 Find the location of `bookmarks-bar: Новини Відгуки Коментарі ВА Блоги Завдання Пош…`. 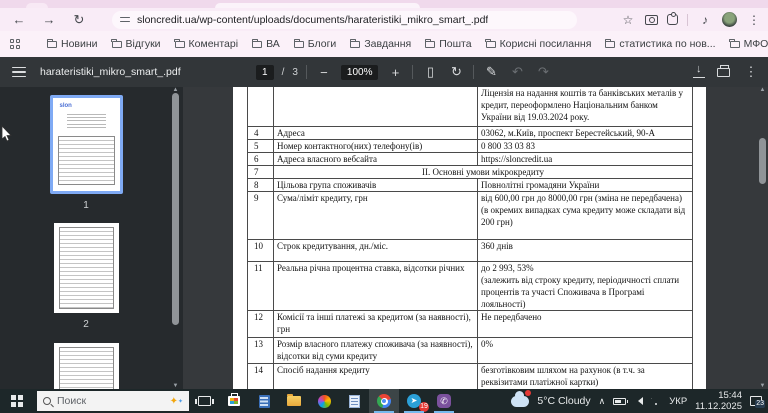

bookmarks-bar: Новини Відгуки Коментарі ВА Блоги Завдання Пош… is located at coordinates (384, 44).